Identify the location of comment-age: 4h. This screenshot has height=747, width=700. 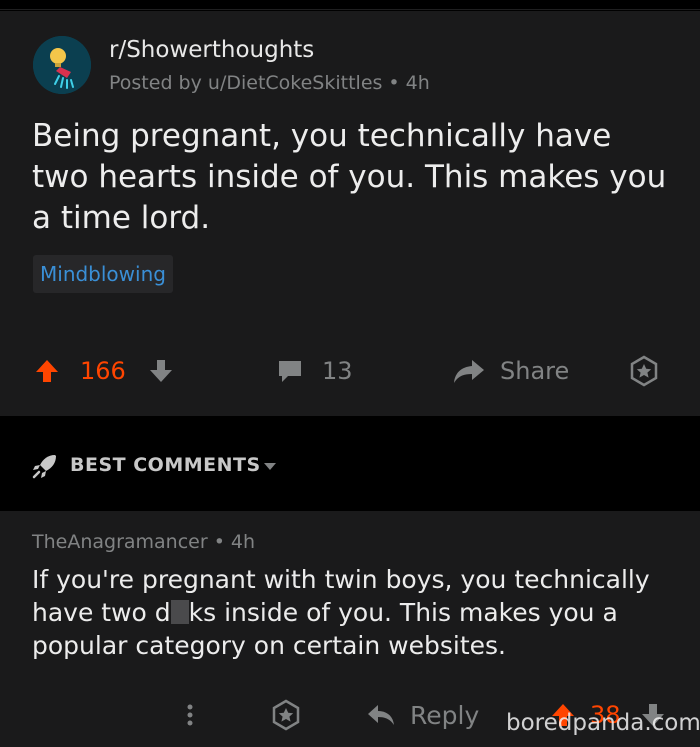
(243, 542).